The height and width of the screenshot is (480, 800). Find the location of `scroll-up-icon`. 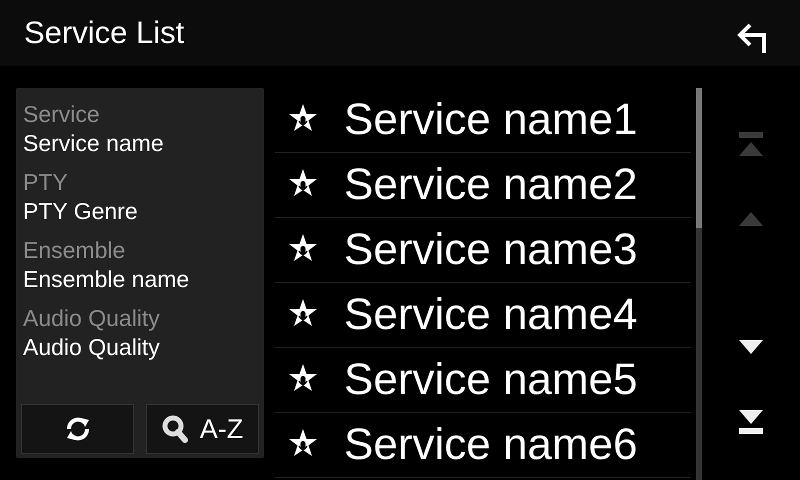

scroll-up-icon is located at coordinates (751, 218).